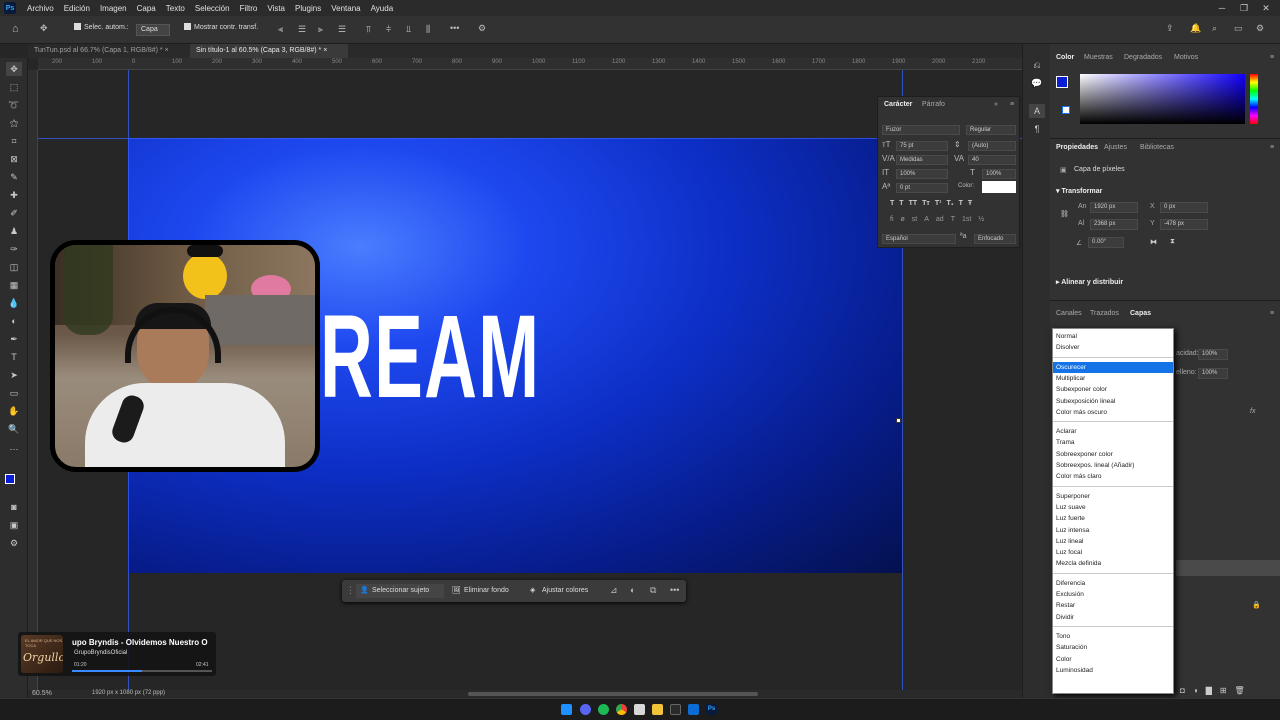 This screenshot has height=720, width=1280. Describe the element at coordinates (933, 104) in the screenshot. I see `tab-paragraph: Párrafo` at that location.